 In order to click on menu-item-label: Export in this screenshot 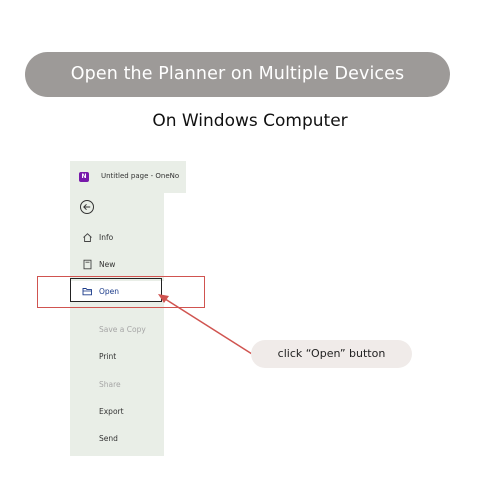, I will do `click(111, 411)`.